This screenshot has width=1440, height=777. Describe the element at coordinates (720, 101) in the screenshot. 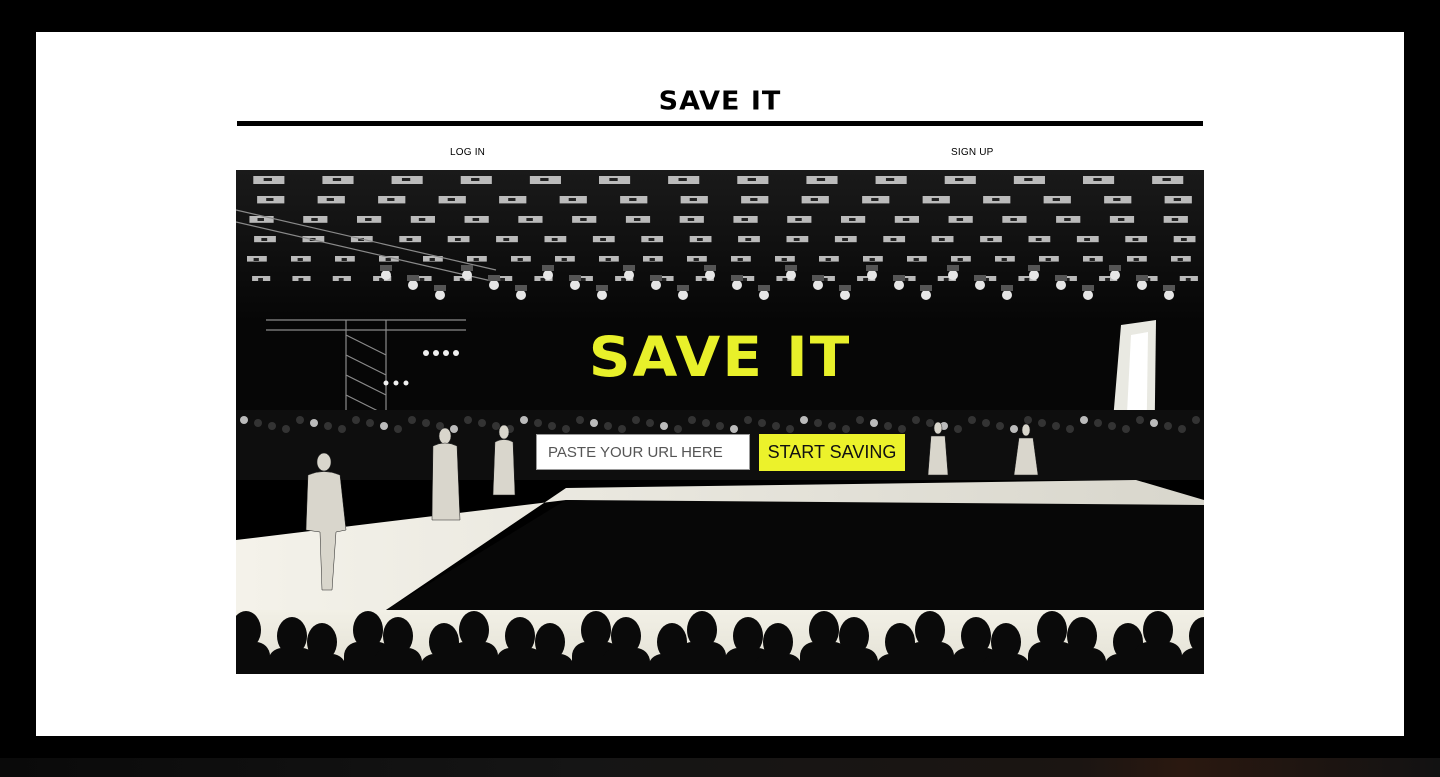

I see `site-title: SAVE IT` at that location.